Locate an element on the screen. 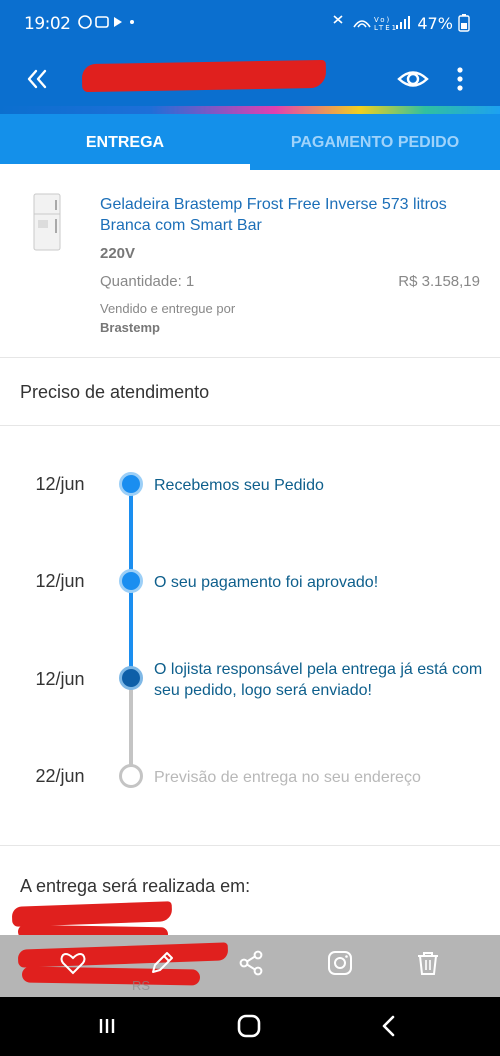  instagram-icon is located at coordinates (340, 963).